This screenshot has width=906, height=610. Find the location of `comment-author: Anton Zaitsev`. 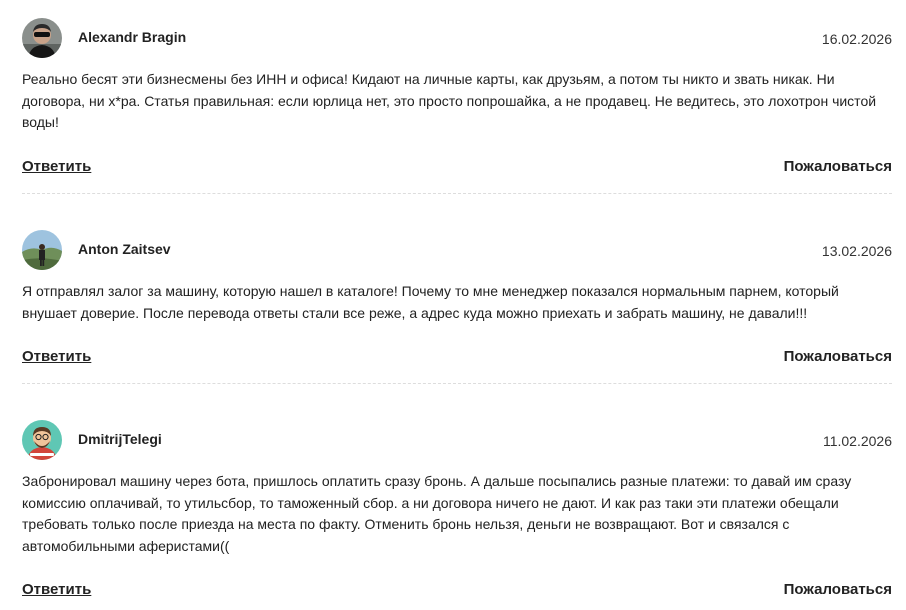

comment-author: Anton Zaitsev is located at coordinates (124, 249).